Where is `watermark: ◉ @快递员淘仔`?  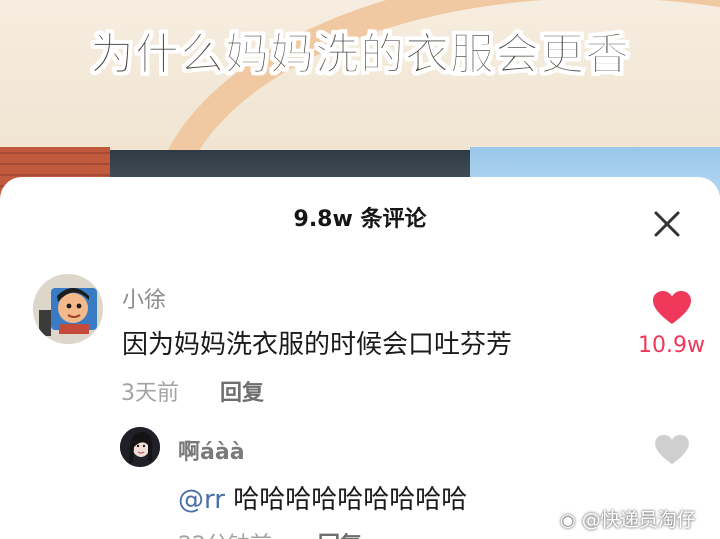
watermark: ◉ @快递员淘仔 is located at coordinates (628, 518).